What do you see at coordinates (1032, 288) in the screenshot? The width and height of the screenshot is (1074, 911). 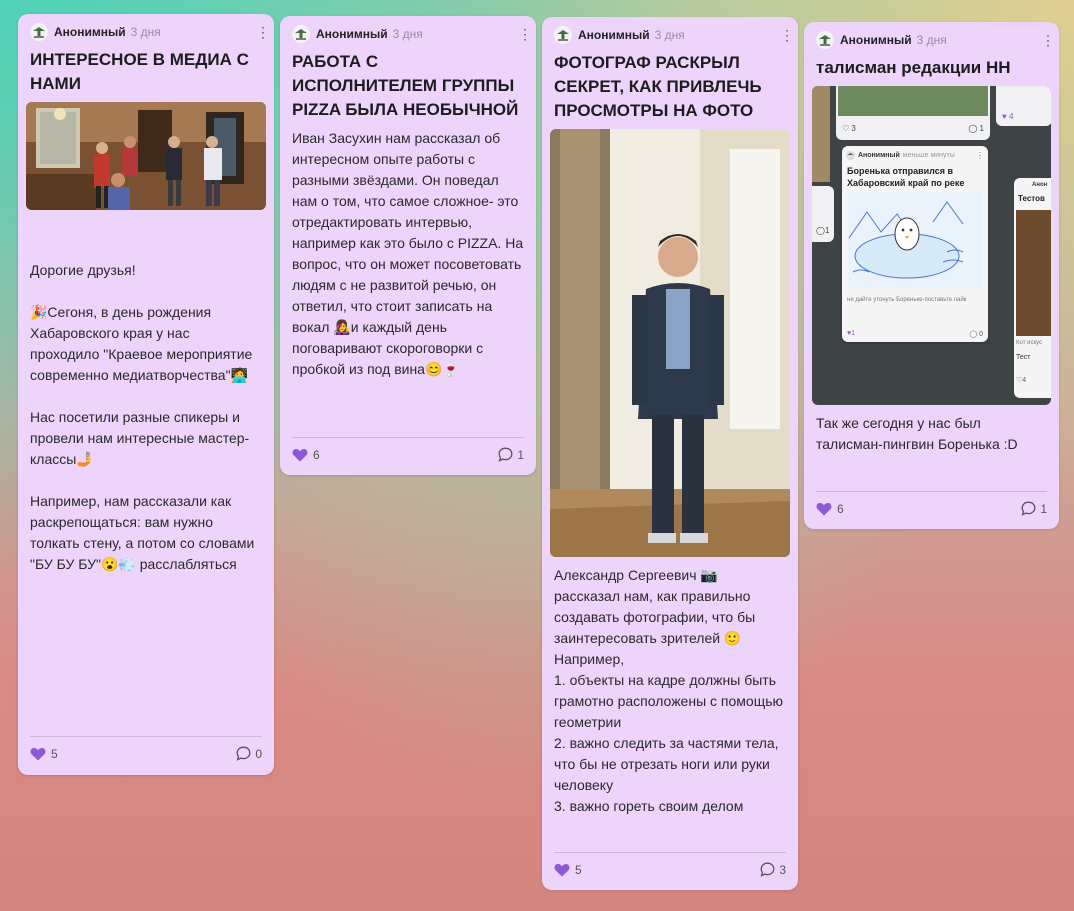 I see `embedded-card-right: Анон Тестов Кот искус Тест ♡4` at bounding box center [1032, 288].